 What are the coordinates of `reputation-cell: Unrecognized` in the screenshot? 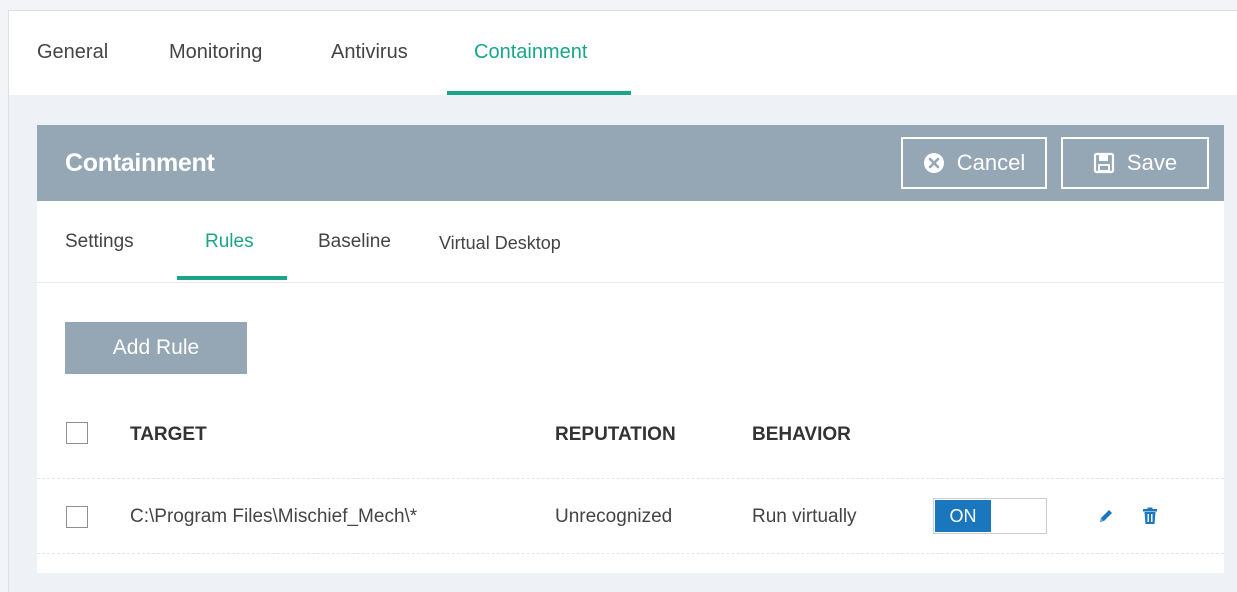 It's located at (614, 516).